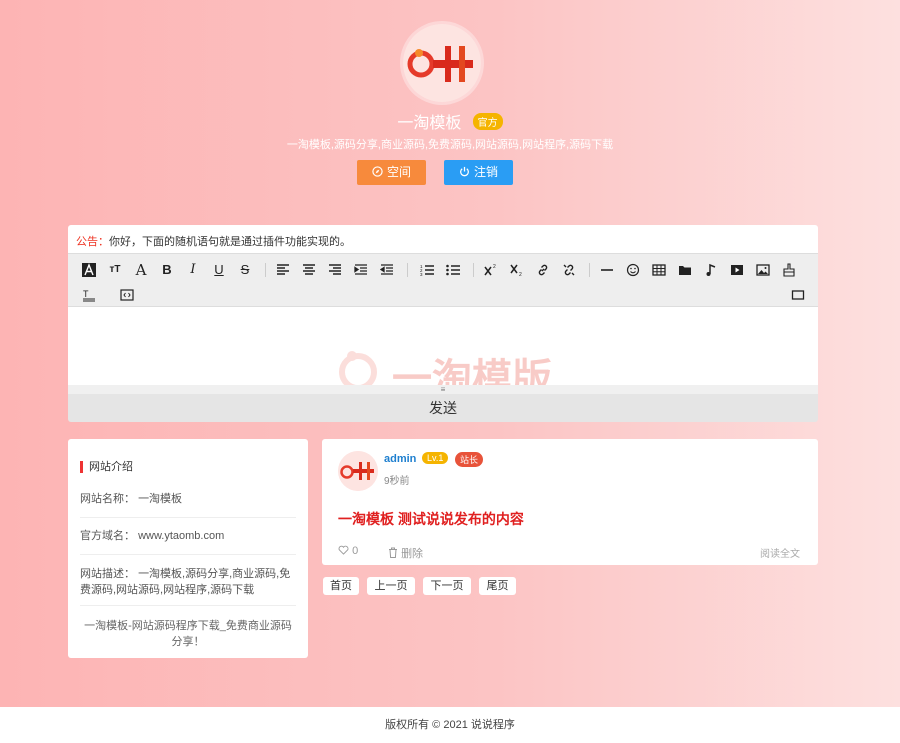 This screenshot has height=743, width=900. Describe the element at coordinates (355, 551) in the screenshot. I see `like-count: 0` at that location.